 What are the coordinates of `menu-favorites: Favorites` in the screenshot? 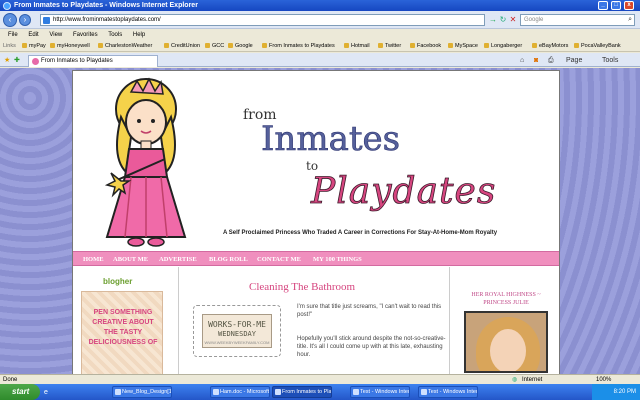 It's located at (85, 35).